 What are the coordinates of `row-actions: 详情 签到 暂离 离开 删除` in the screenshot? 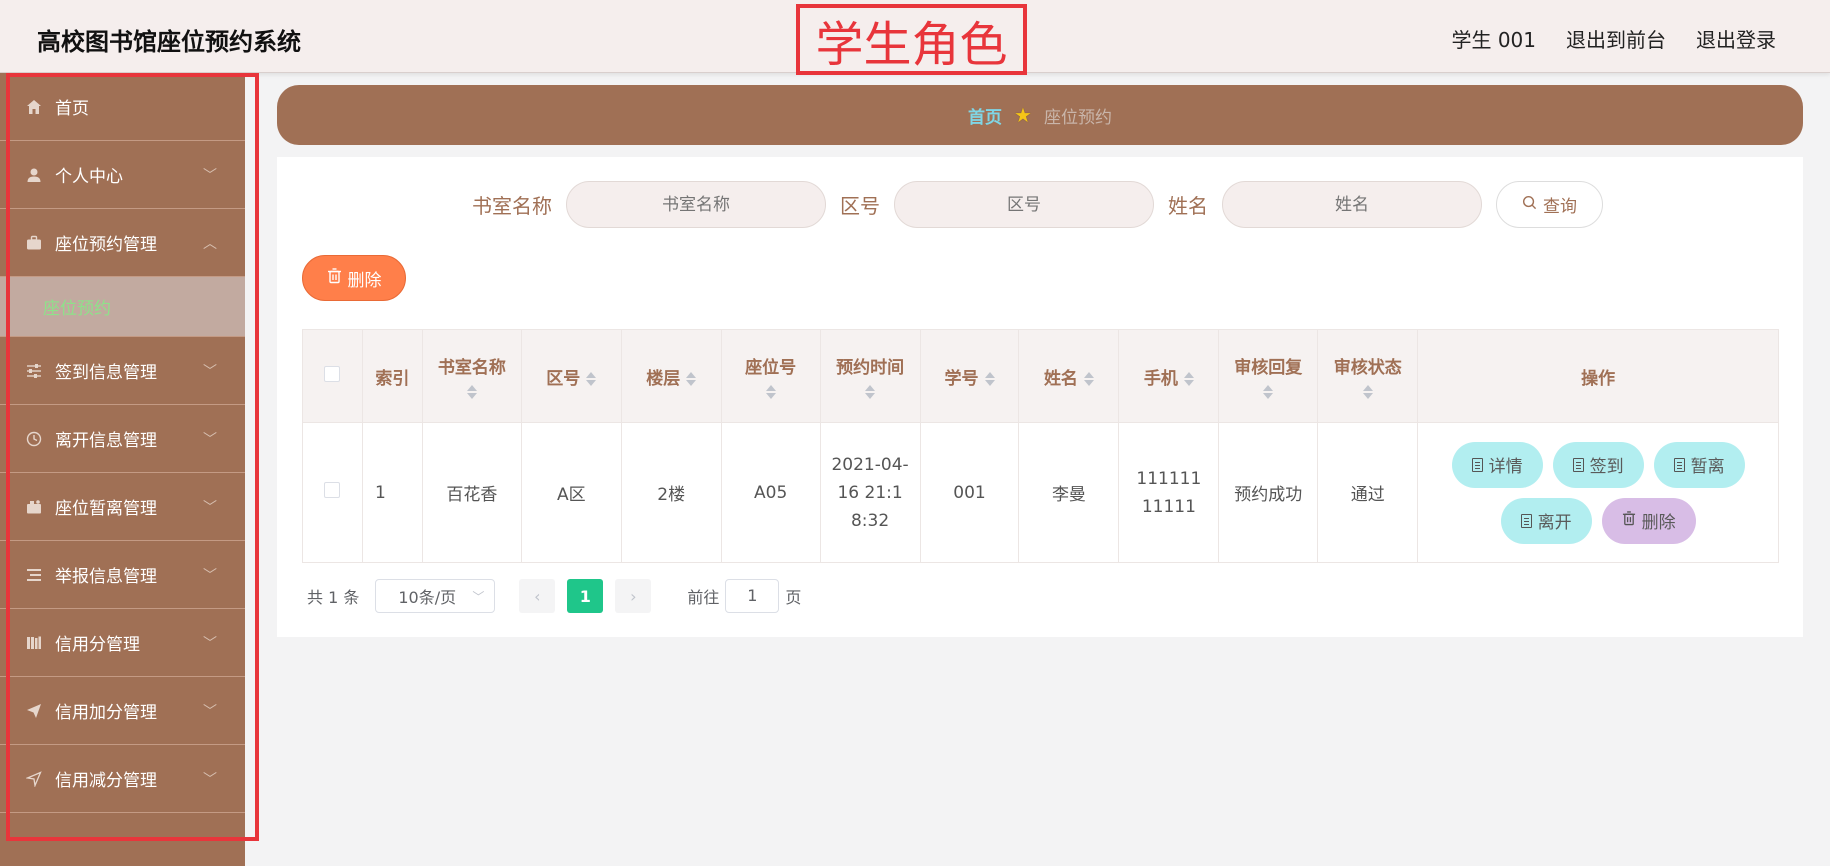 It's located at (1598, 492).